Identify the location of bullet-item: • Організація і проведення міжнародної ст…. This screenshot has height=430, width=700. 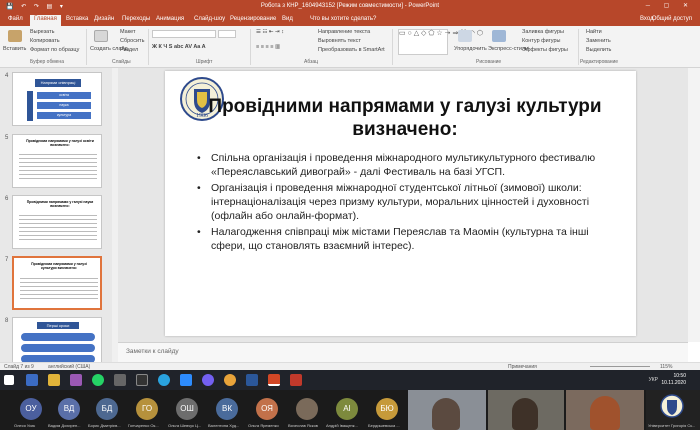
(406, 202).